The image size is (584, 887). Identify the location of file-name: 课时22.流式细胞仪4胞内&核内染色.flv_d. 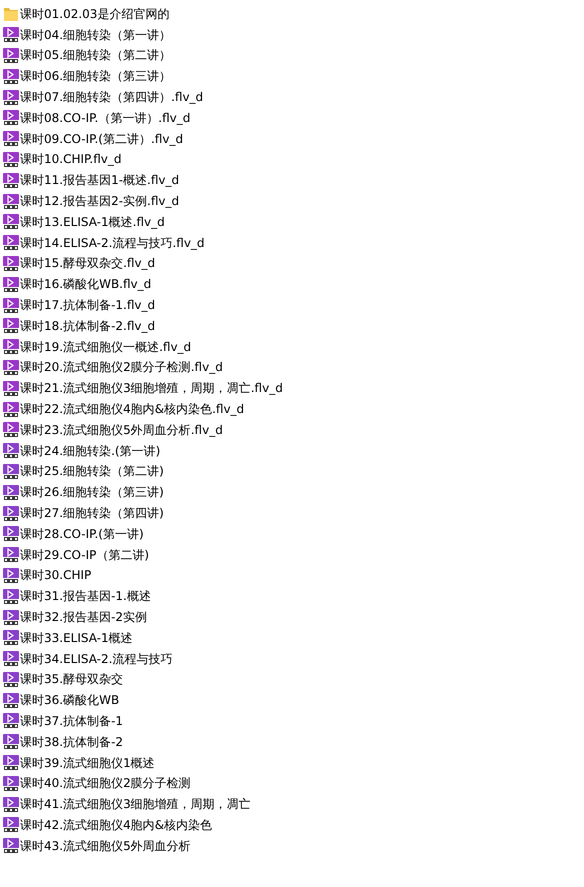
(132, 409).